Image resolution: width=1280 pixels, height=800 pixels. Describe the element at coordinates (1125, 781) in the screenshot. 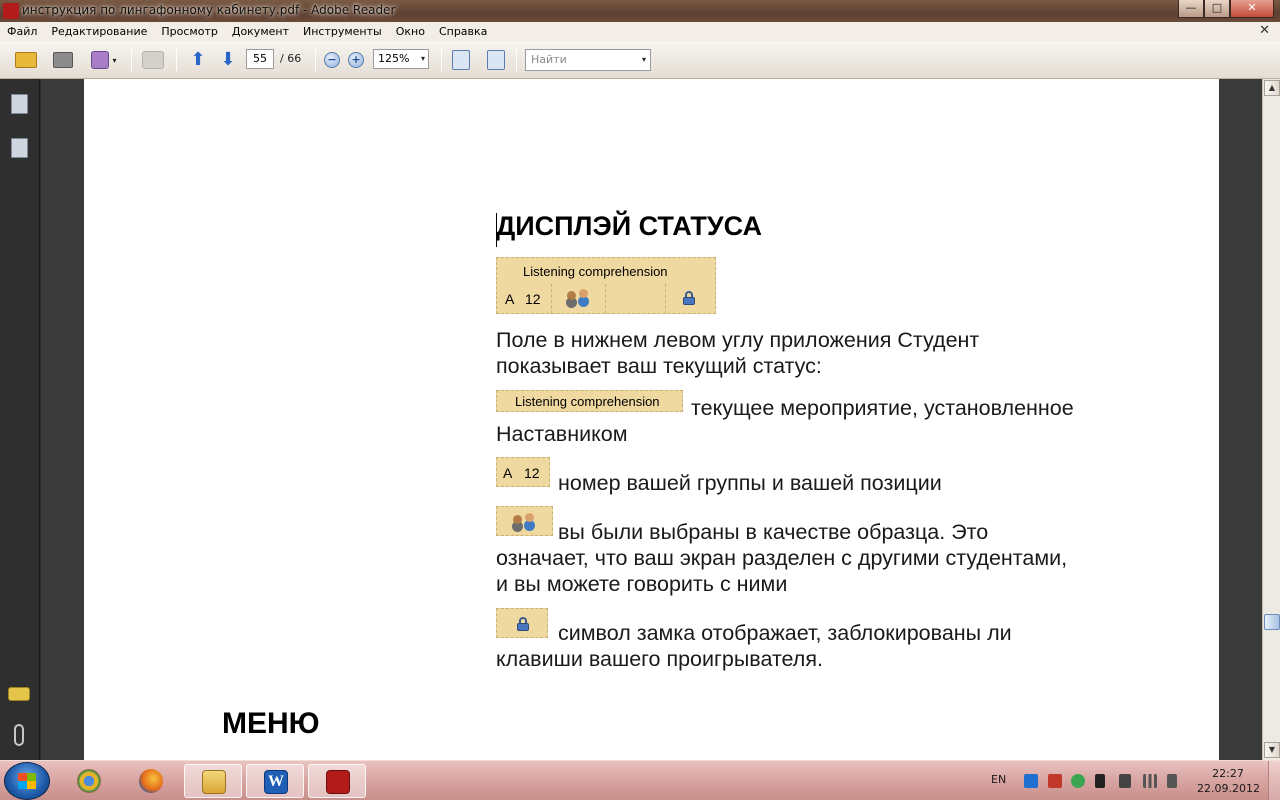

I see `power-icon` at that location.